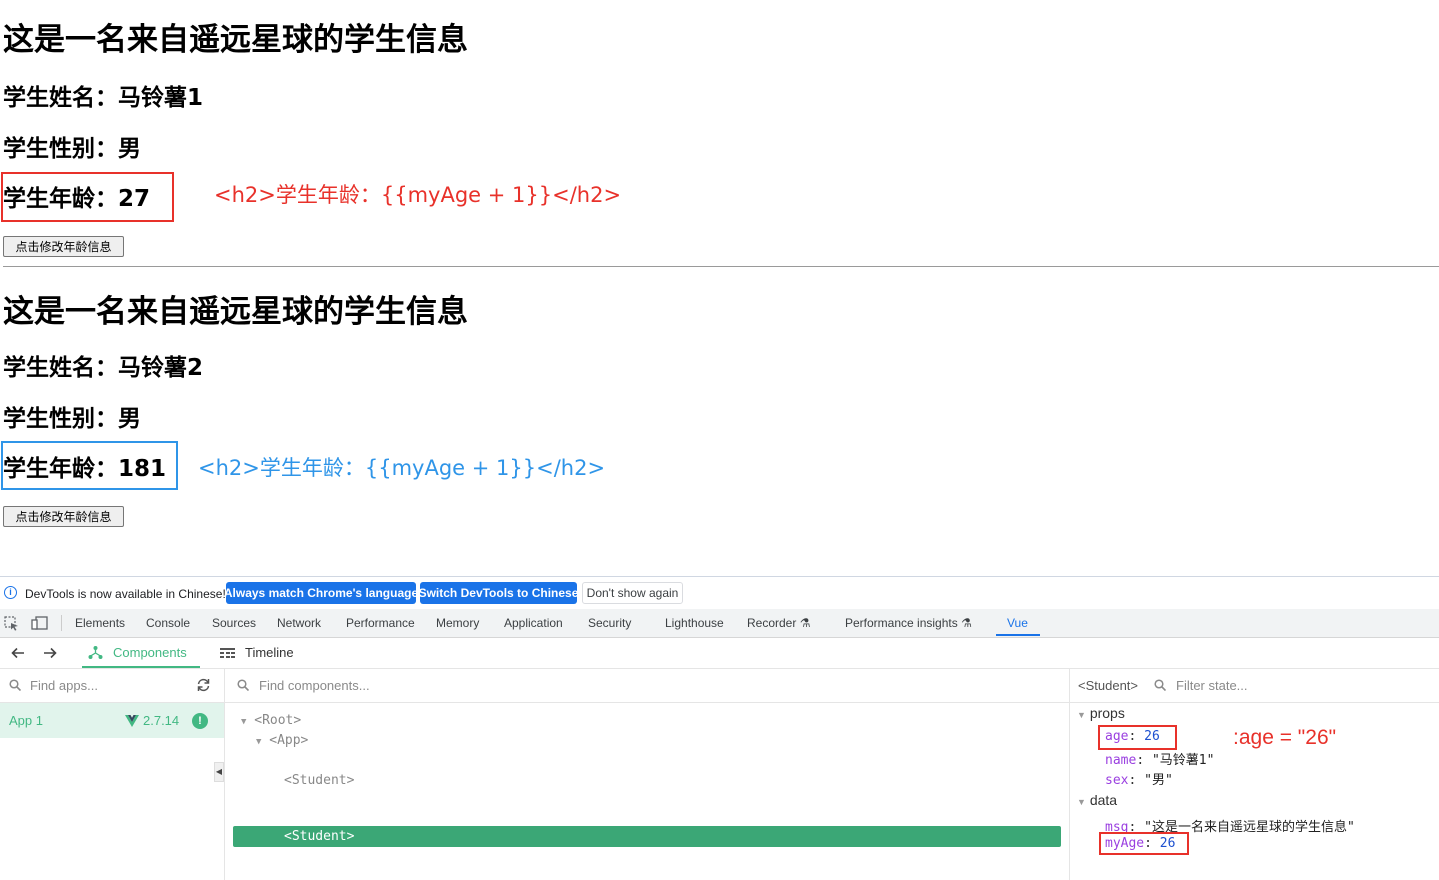  I want to click on tab-memory: Memory, so click(457, 623).